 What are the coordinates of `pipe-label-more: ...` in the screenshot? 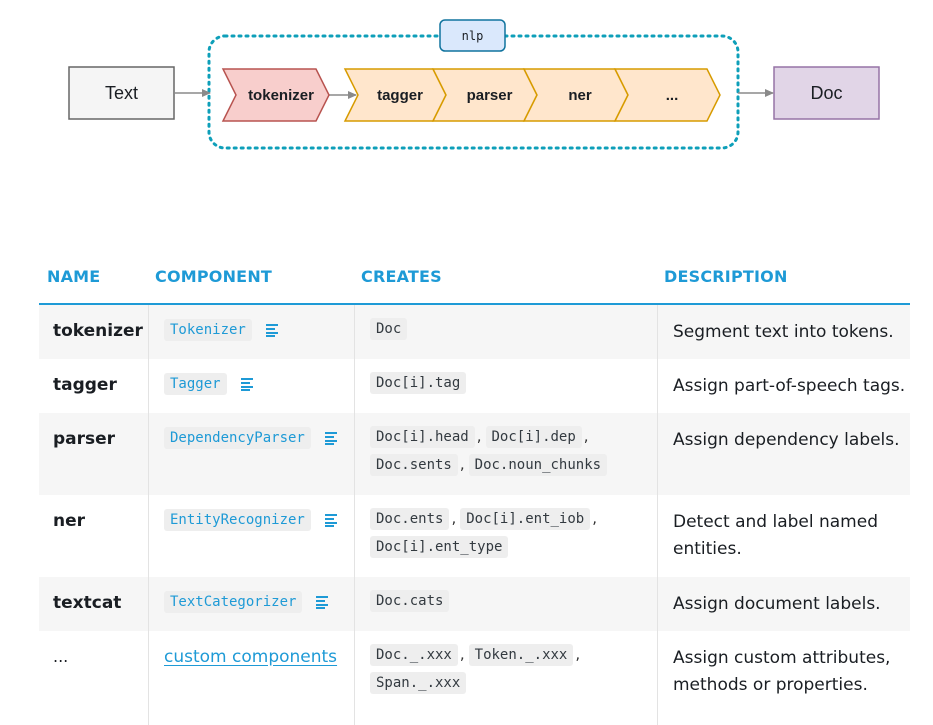 It's located at (672, 95).